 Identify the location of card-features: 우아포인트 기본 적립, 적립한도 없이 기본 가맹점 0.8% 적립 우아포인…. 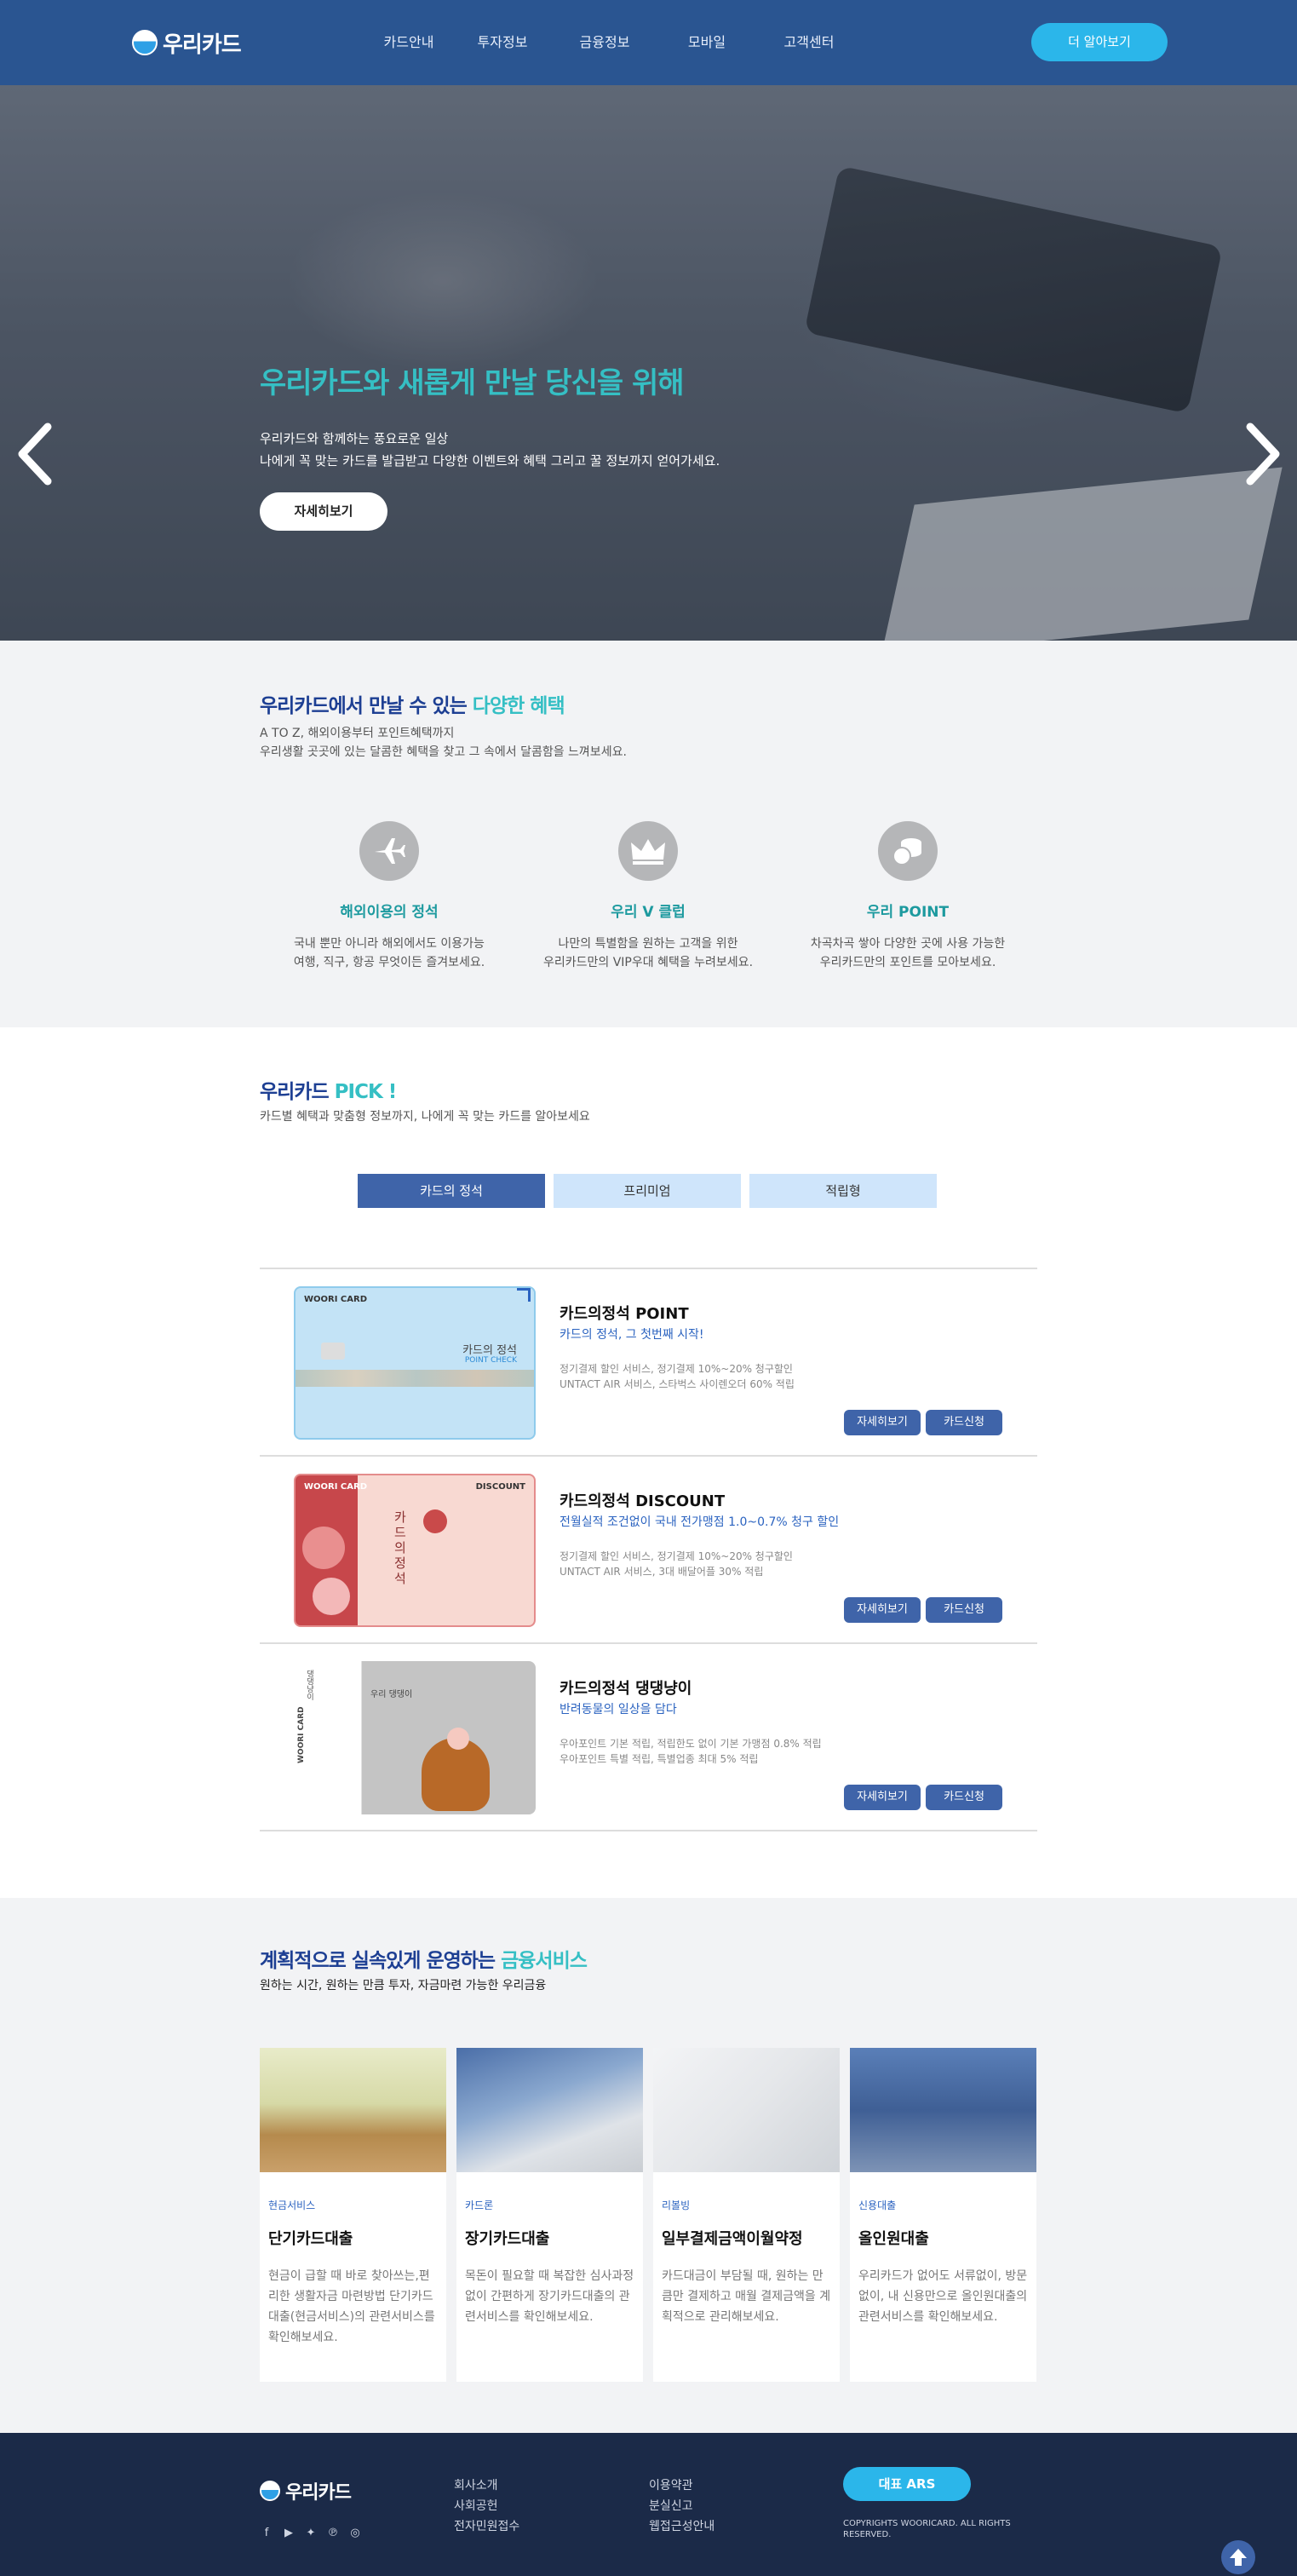
(691, 1751).